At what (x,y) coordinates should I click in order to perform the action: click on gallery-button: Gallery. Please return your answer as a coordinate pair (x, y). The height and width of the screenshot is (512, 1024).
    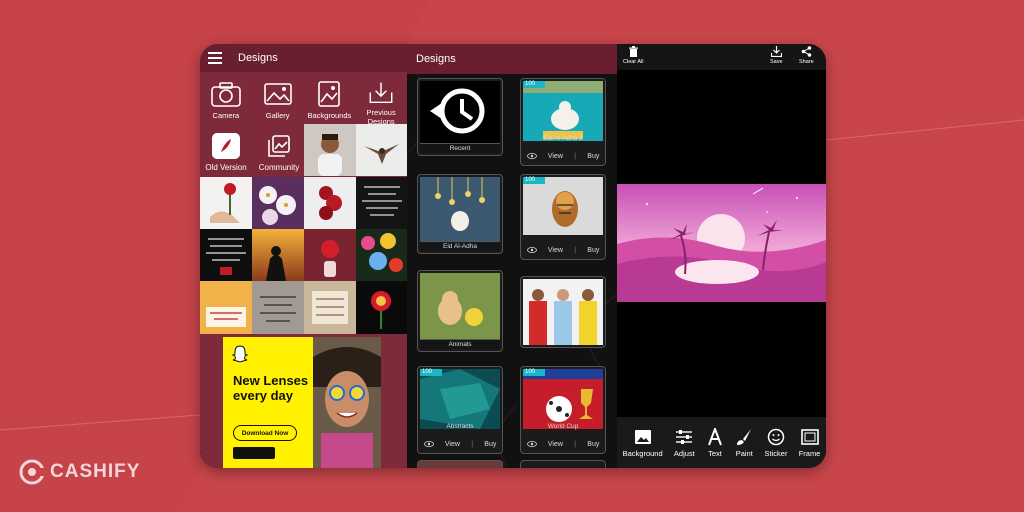
    Looking at the image, I should click on (278, 103).